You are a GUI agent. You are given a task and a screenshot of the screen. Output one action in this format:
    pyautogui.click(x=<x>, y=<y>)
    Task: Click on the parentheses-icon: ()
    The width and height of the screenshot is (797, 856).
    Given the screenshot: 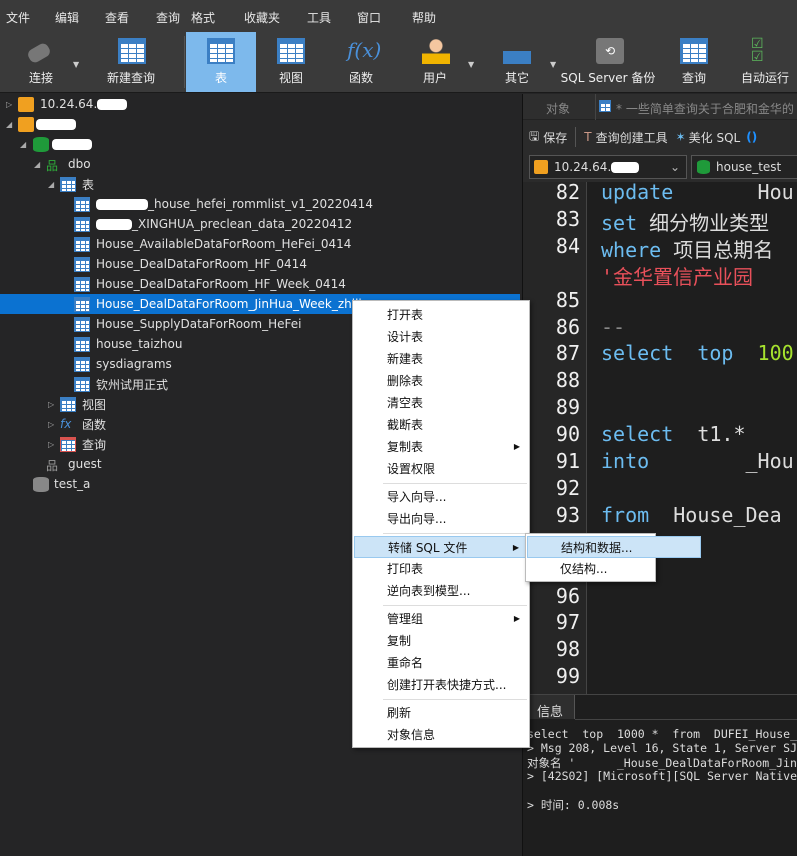 What is the action you would take?
    pyautogui.click(x=751, y=137)
    